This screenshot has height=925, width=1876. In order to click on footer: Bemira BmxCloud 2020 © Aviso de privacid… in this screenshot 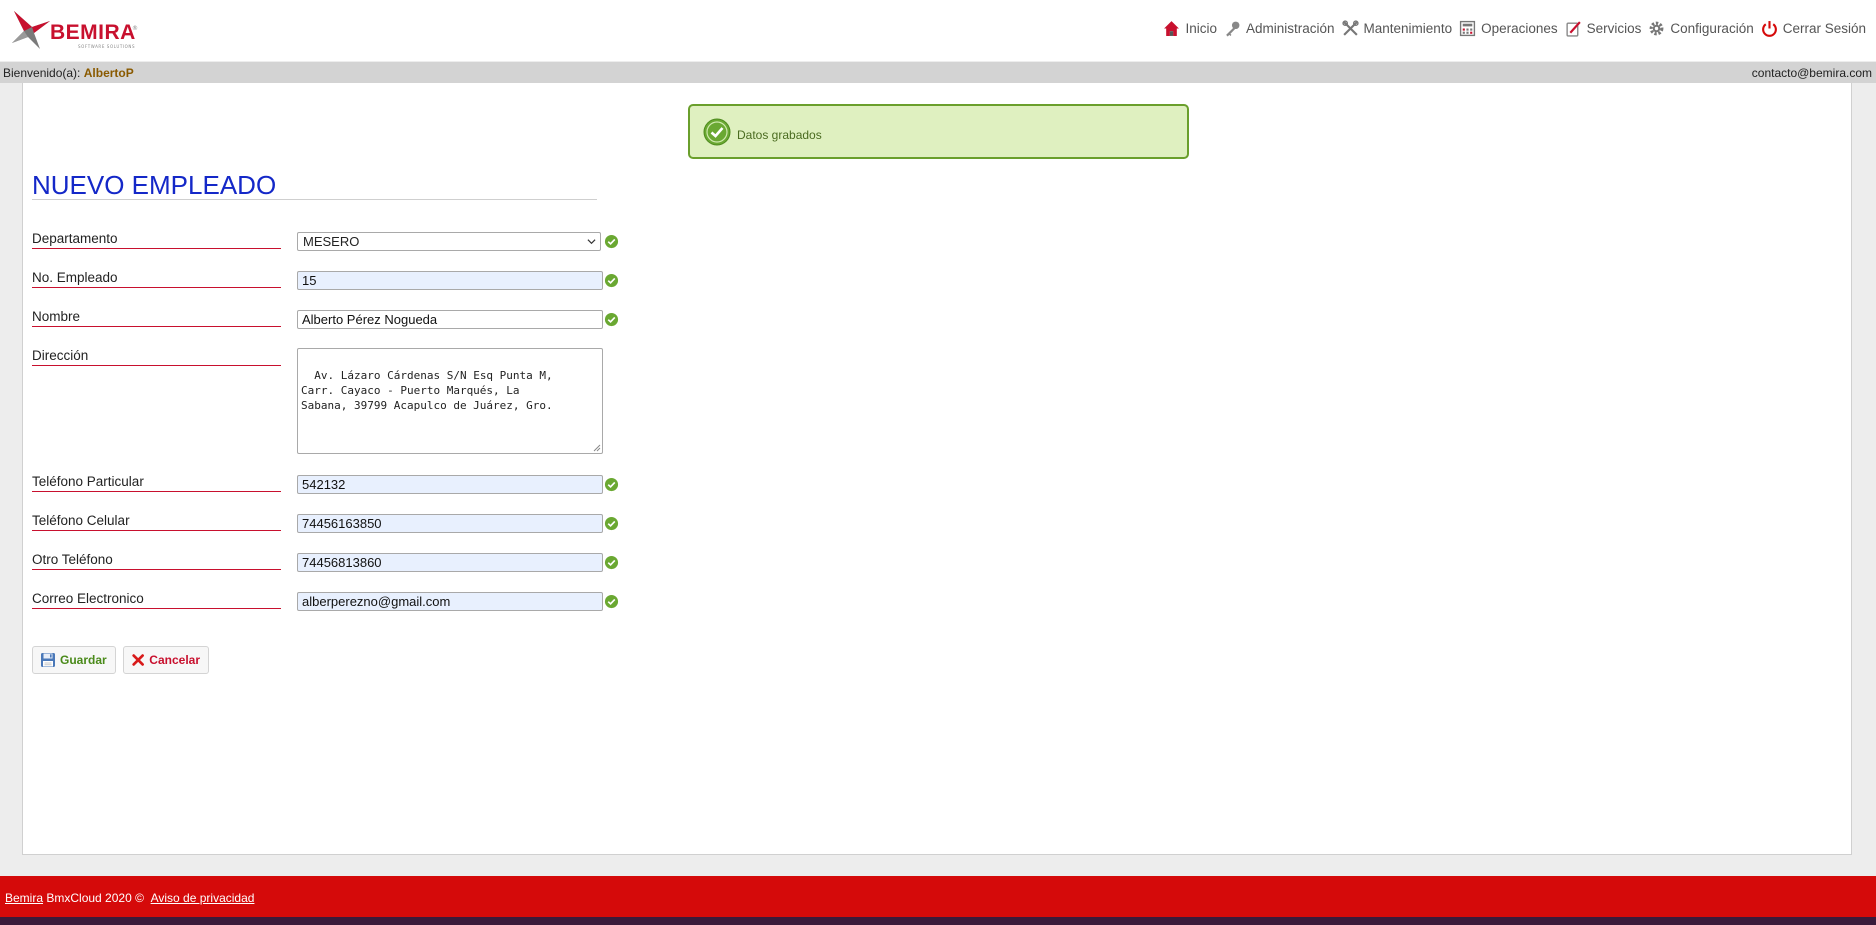, I will do `click(938, 896)`.